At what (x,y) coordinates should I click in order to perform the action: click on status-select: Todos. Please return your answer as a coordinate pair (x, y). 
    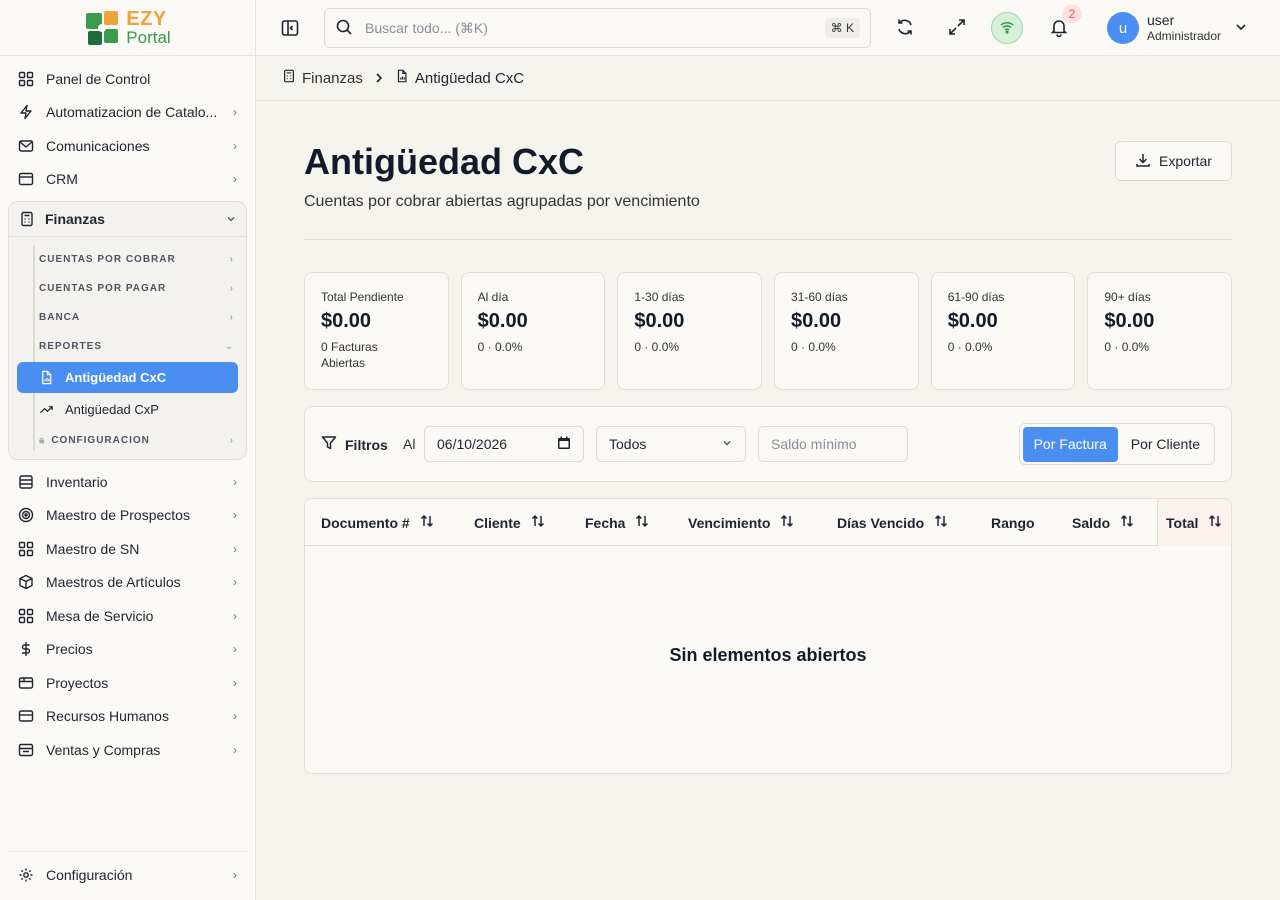
    Looking at the image, I should click on (671, 444).